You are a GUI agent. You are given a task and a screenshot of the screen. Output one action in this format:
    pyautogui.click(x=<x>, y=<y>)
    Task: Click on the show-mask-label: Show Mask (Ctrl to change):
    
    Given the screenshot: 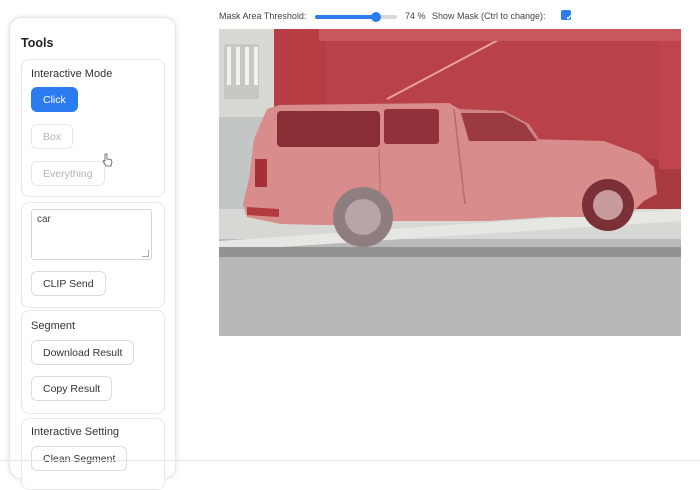 What is the action you would take?
    pyautogui.click(x=489, y=16)
    